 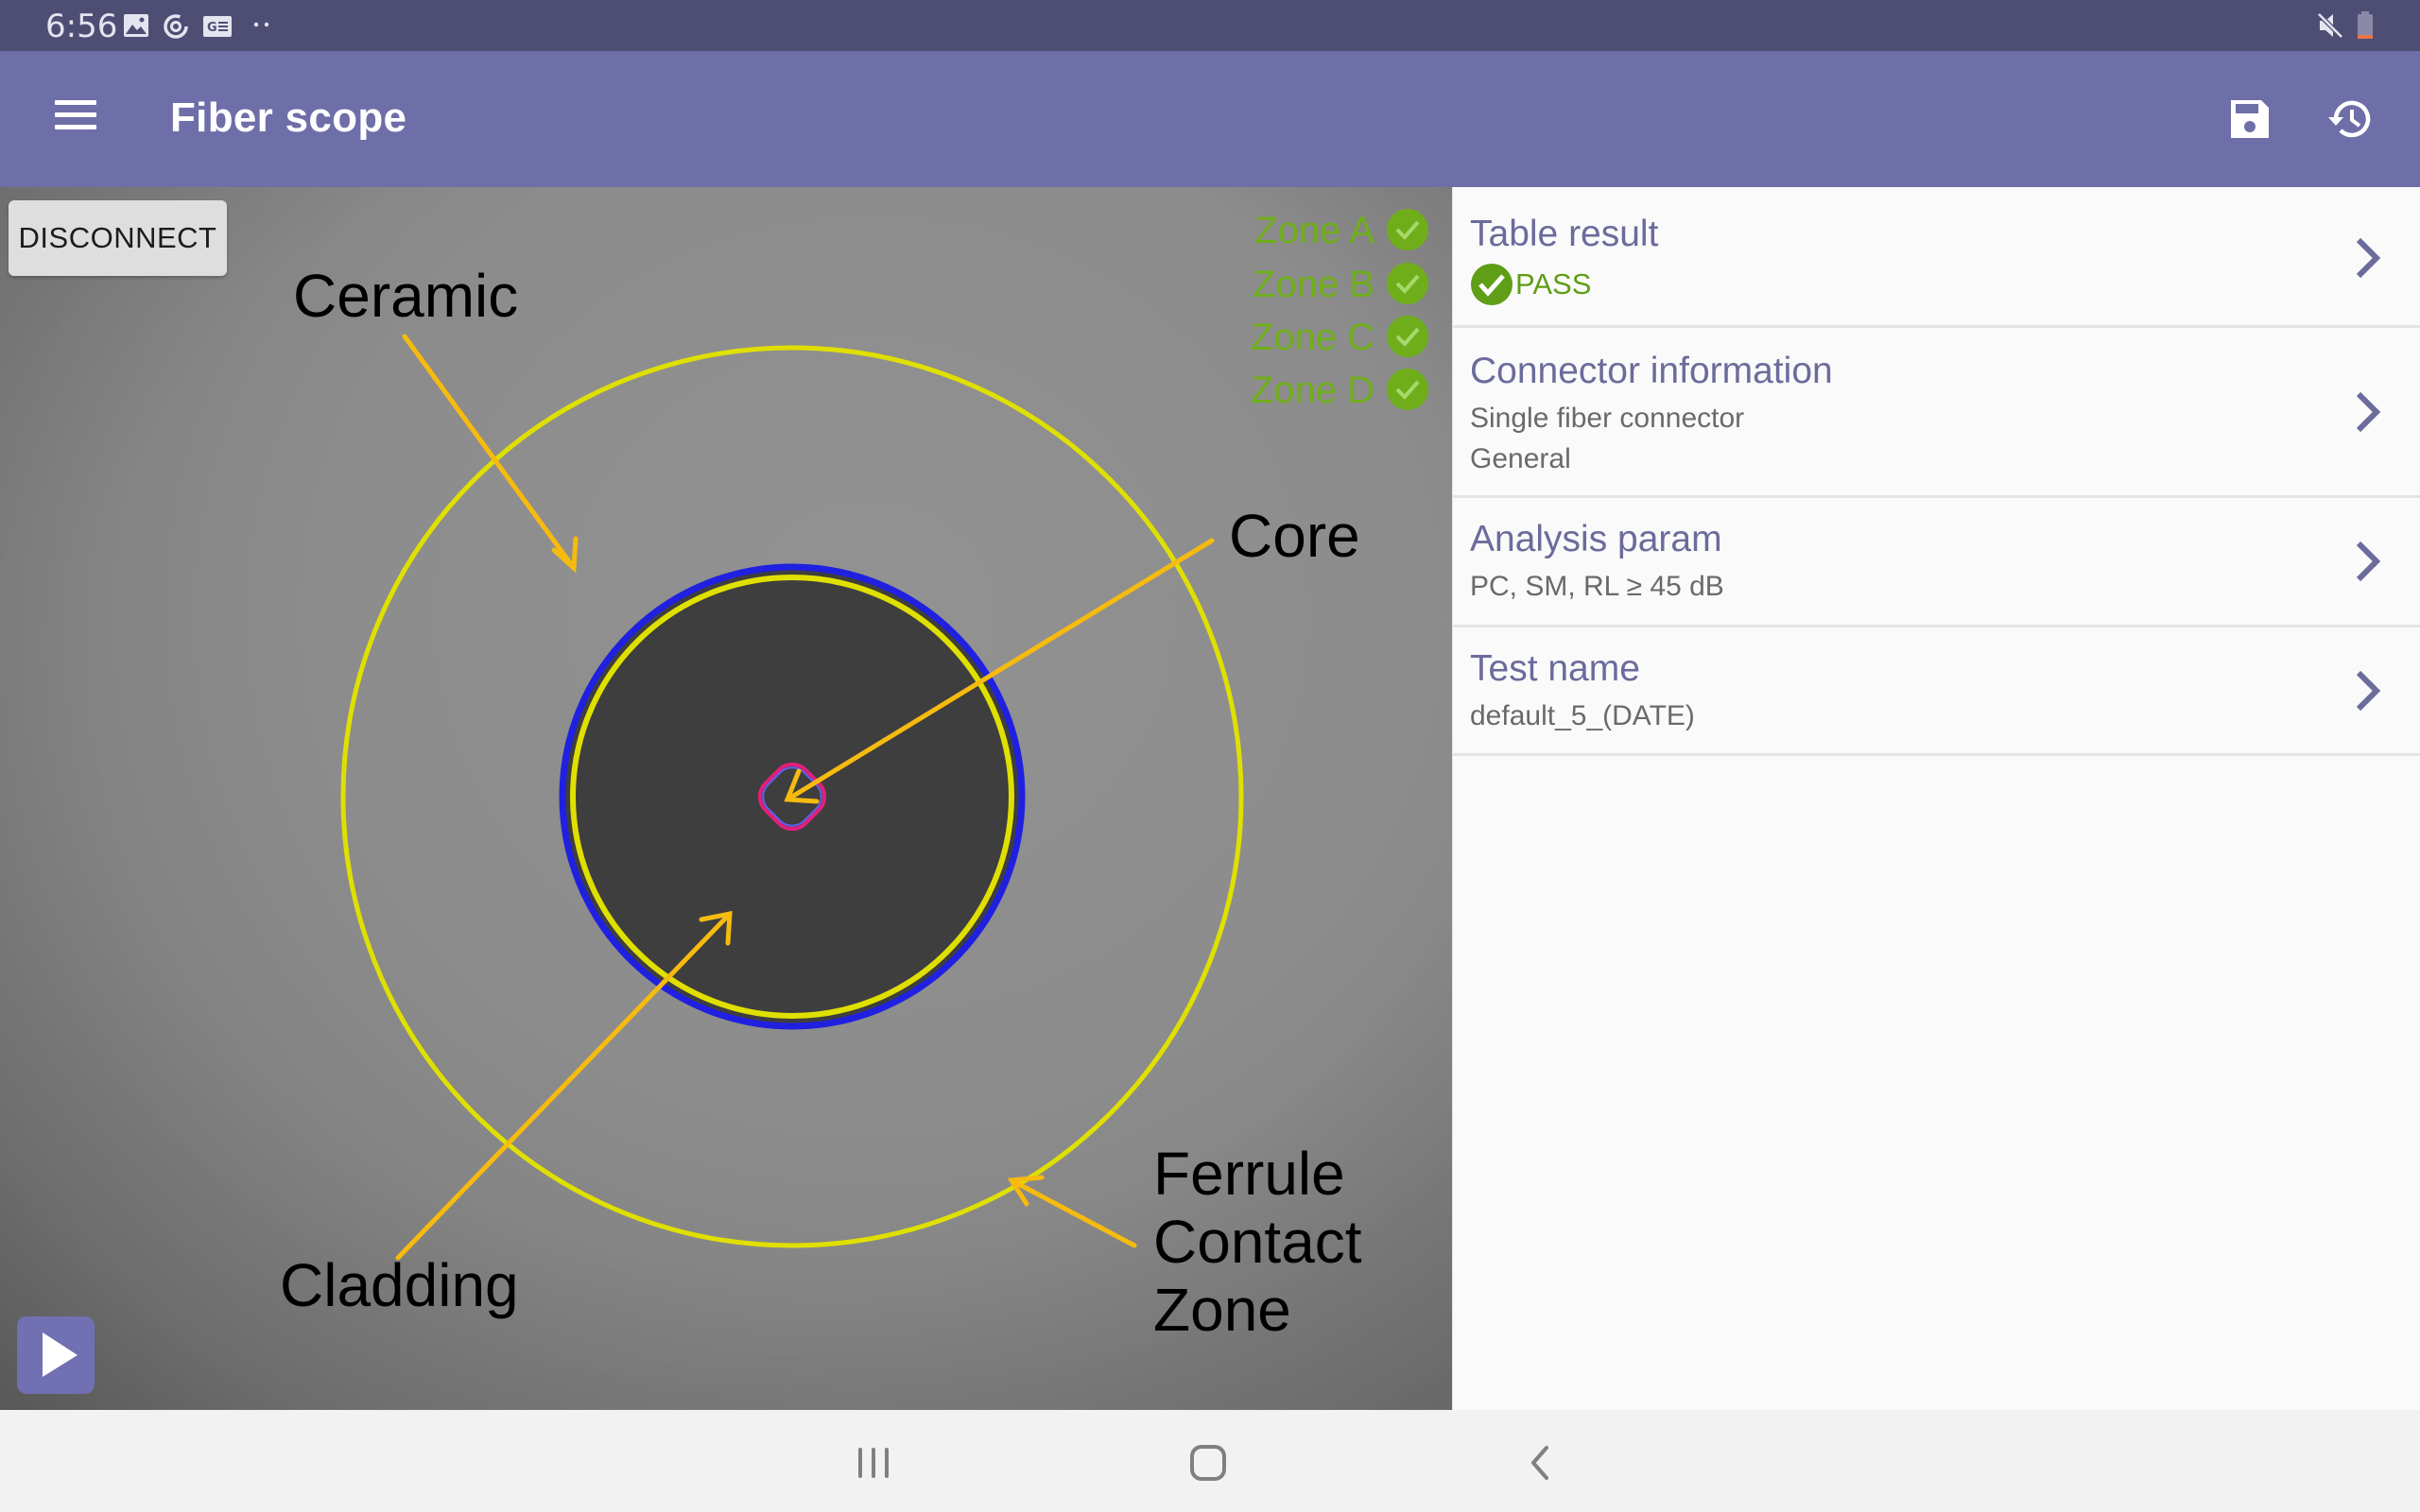 What do you see at coordinates (1936, 562) in the screenshot?
I see `list-item-analysis-param: Analysis param PC, SM, RL ≥ 45 dB` at bounding box center [1936, 562].